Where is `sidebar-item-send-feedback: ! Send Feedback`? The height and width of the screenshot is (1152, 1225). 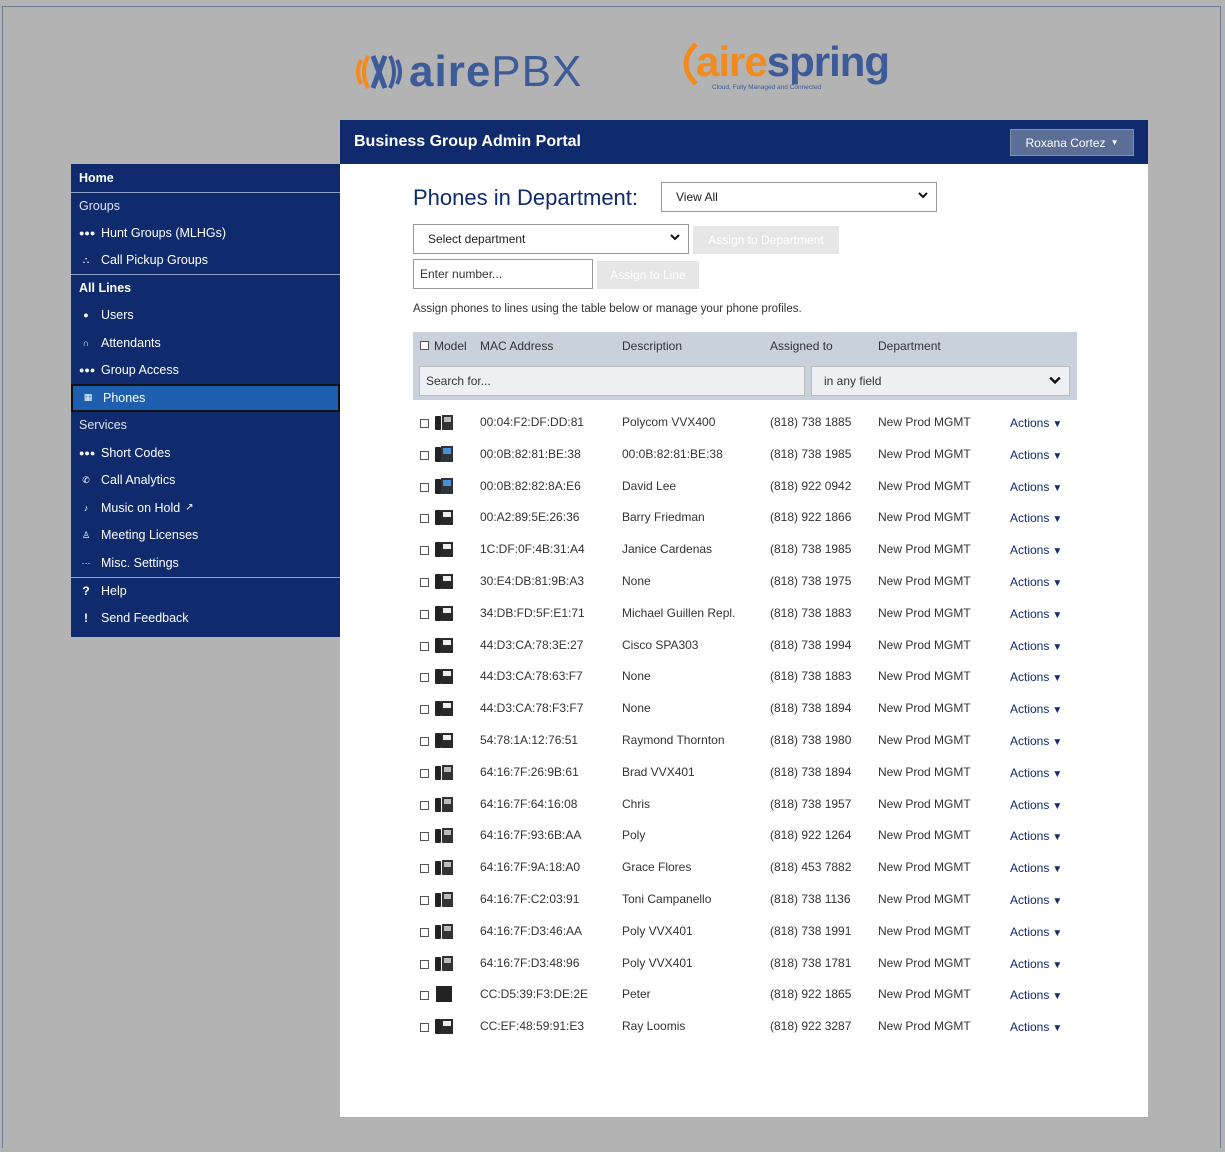 sidebar-item-send-feedback: ! Send Feedback is located at coordinates (205, 618).